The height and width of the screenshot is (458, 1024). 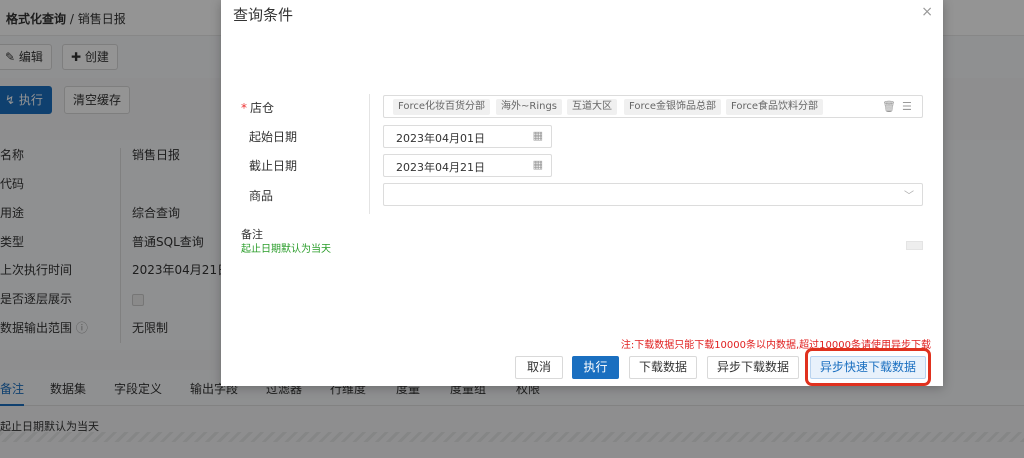 What do you see at coordinates (440, 138) in the screenshot?
I see `start-date-value: 2023年04月01日` at bounding box center [440, 138].